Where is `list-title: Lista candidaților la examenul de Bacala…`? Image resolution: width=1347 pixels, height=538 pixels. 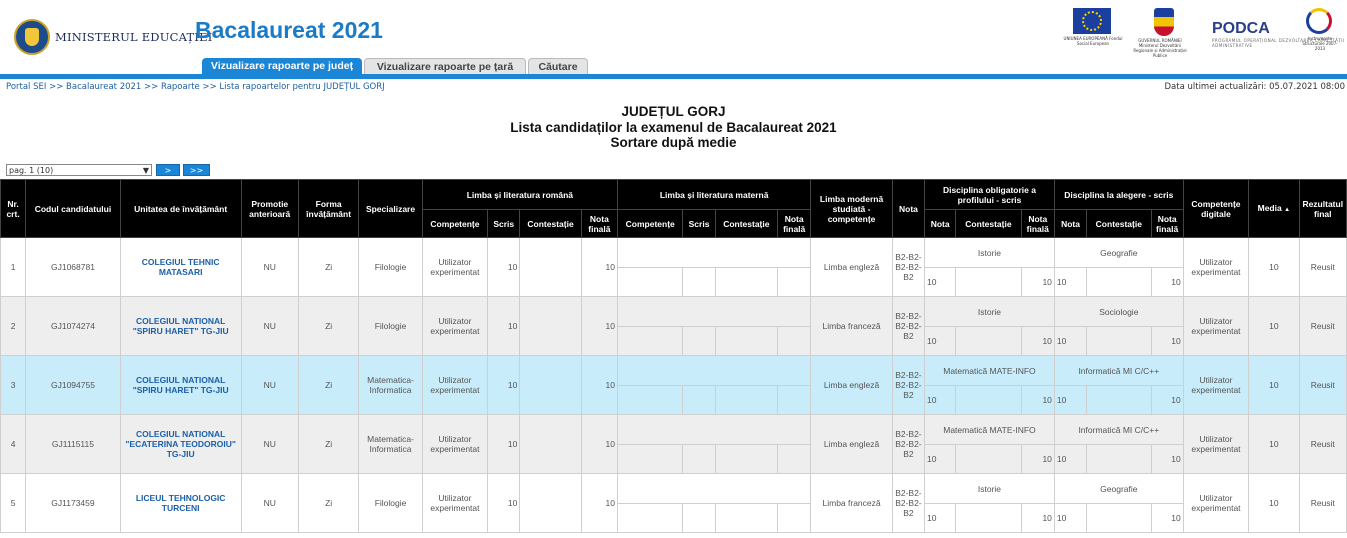 list-title: Lista candidaților la examenul de Bacala… is located at coordinates (673, 127).